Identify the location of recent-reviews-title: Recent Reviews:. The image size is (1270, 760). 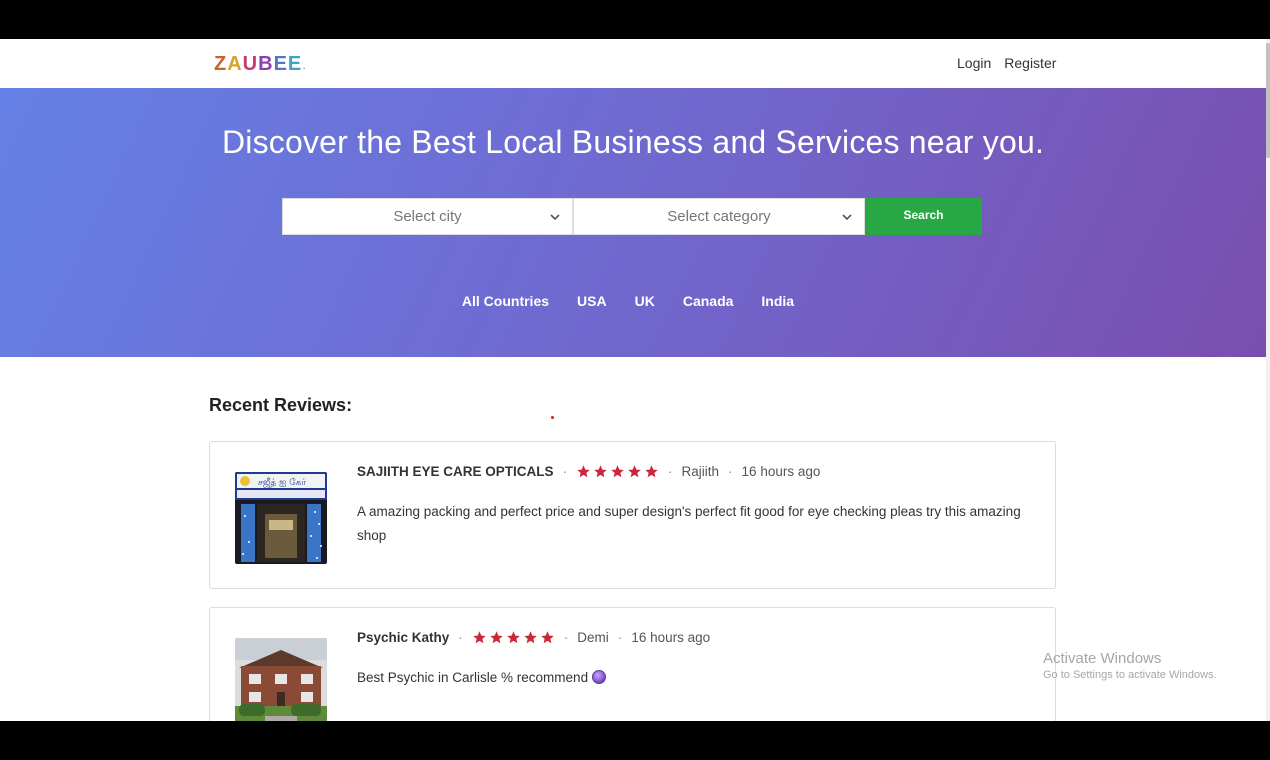
(281, 405).